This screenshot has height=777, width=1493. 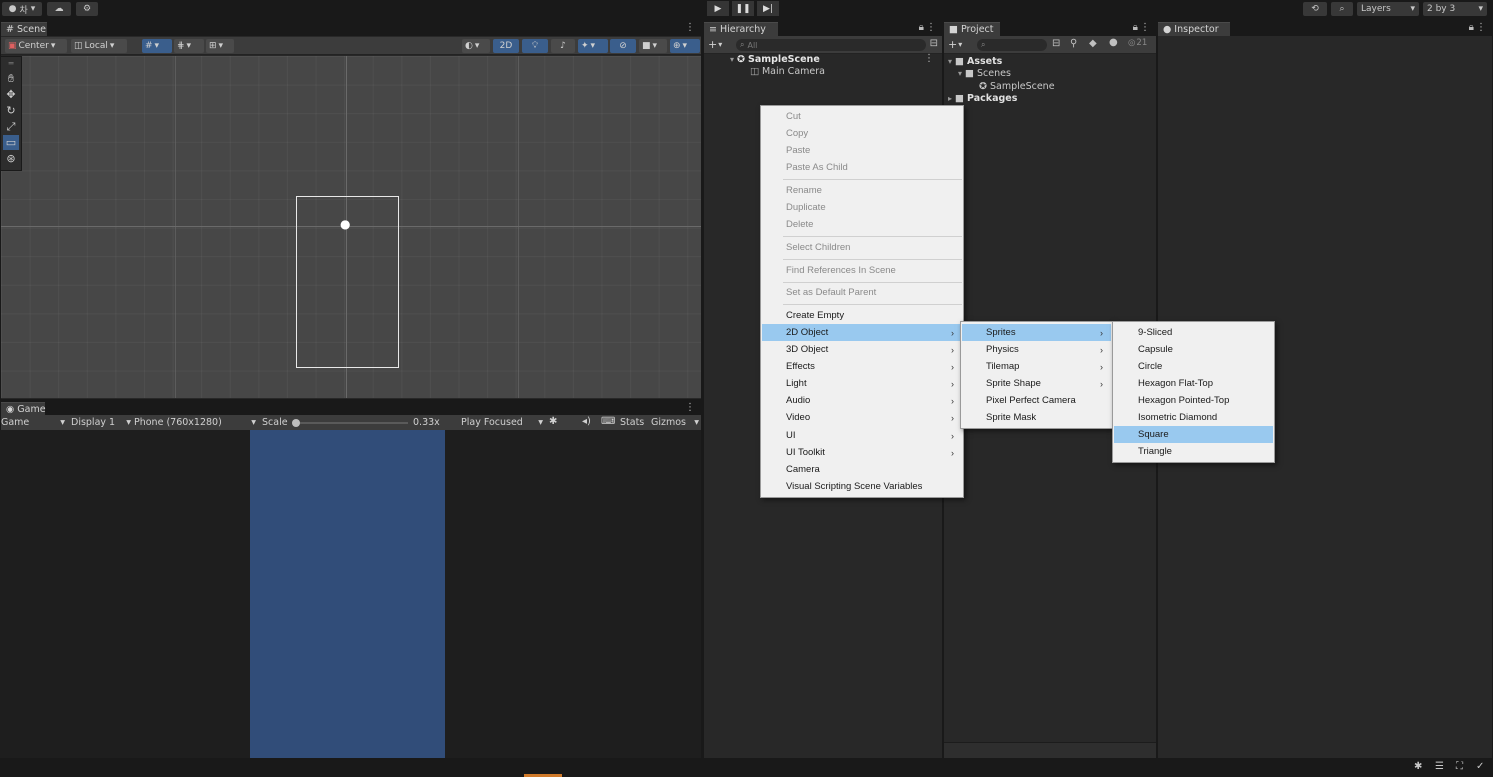 What do you see at coordinates (623, 46) in the screenshot?
I see `hidden-objects-toggle: ⊘` at bounding box center [623, 46].